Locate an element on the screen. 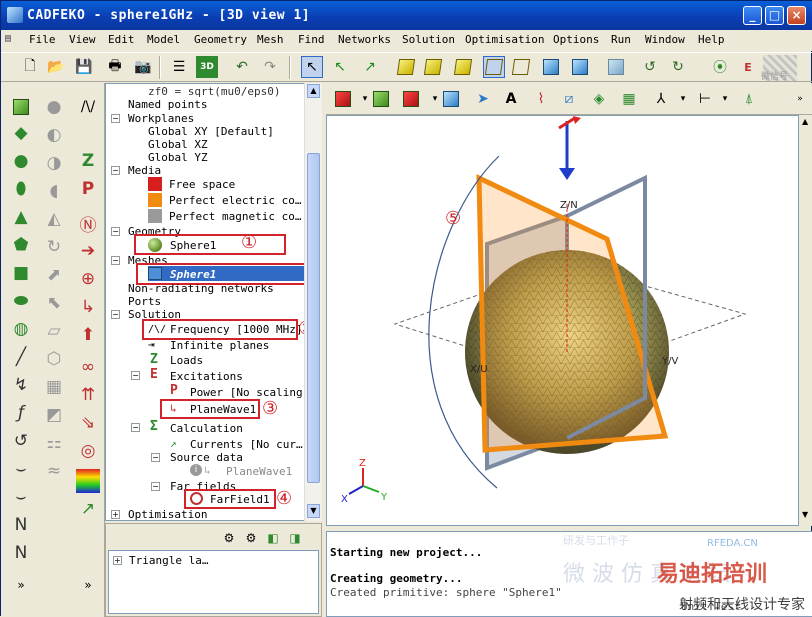 The height and width of the screenshot is (617, 812). select-face-icon is located at coordinates (433, 67).